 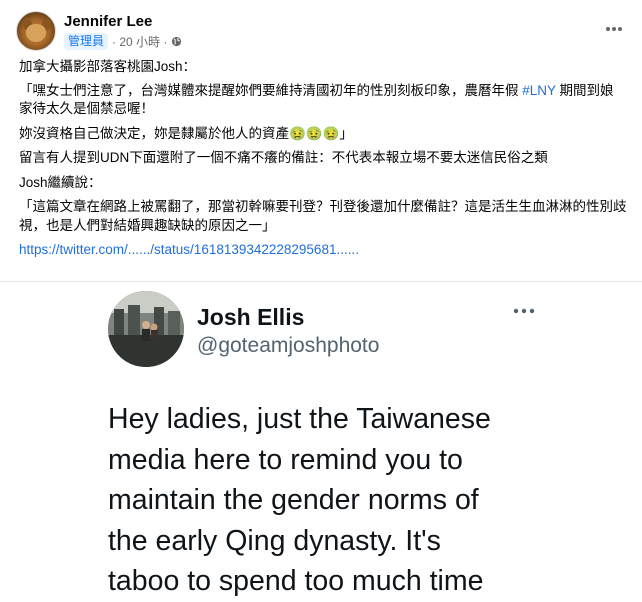 I want to click on post-header: Jennifer Lee 管理員 · 20 小時 ·, so click(x=321, y=32).